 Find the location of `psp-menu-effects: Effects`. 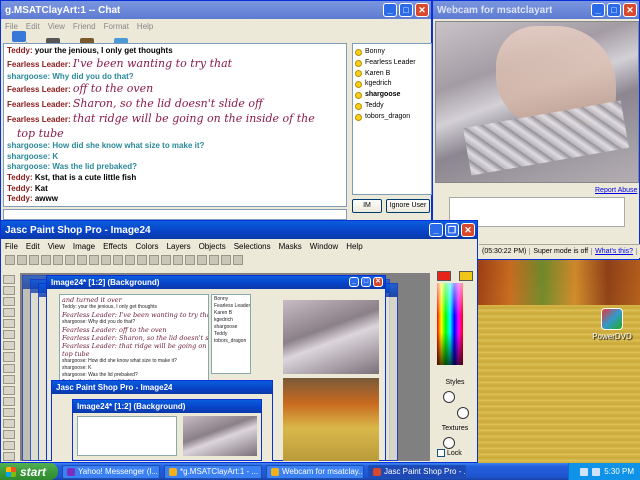

psp-menu-effects: Effects is located at coordinates (115, 246).